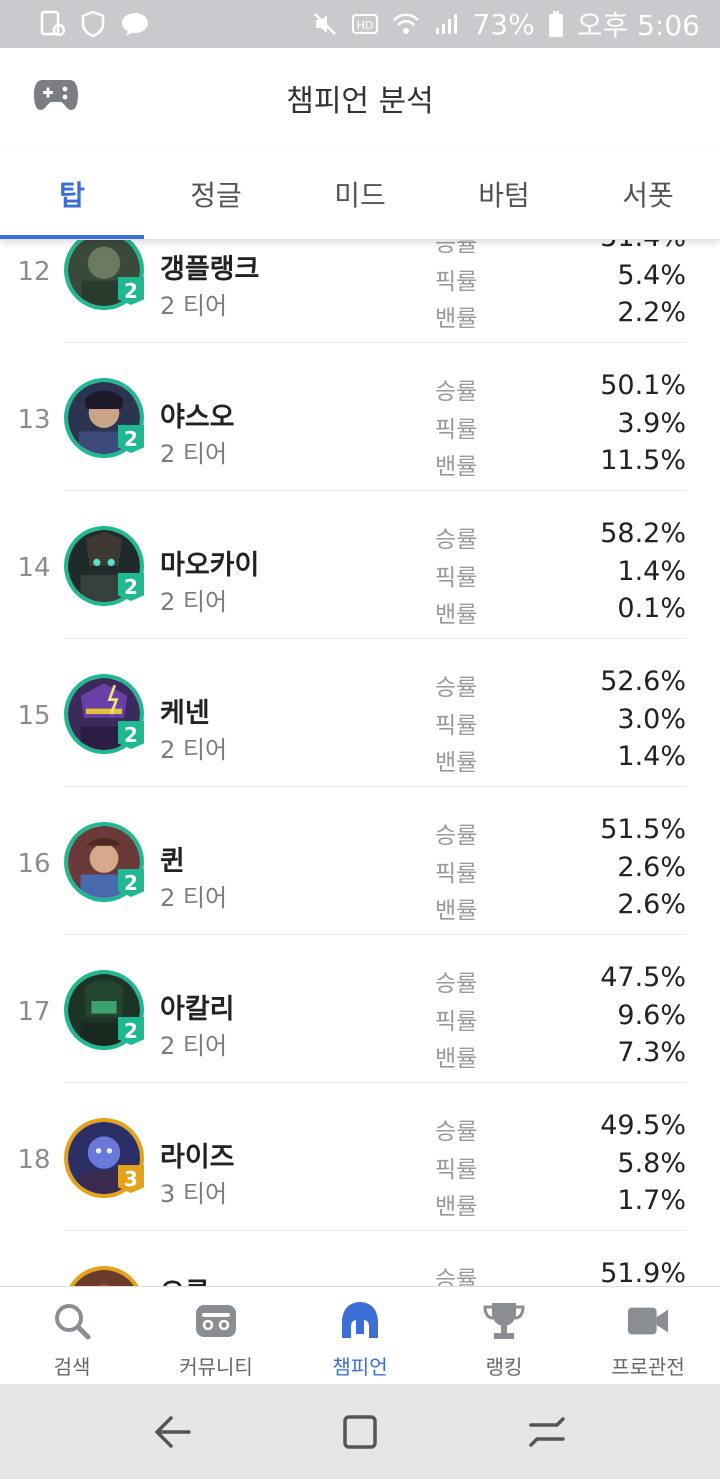 This screenshot has width=720, height=1479. What do you see at coordinates (34, 864) in the screenshot?
I see `rank-number: 16` at bounding box center [34, 864].